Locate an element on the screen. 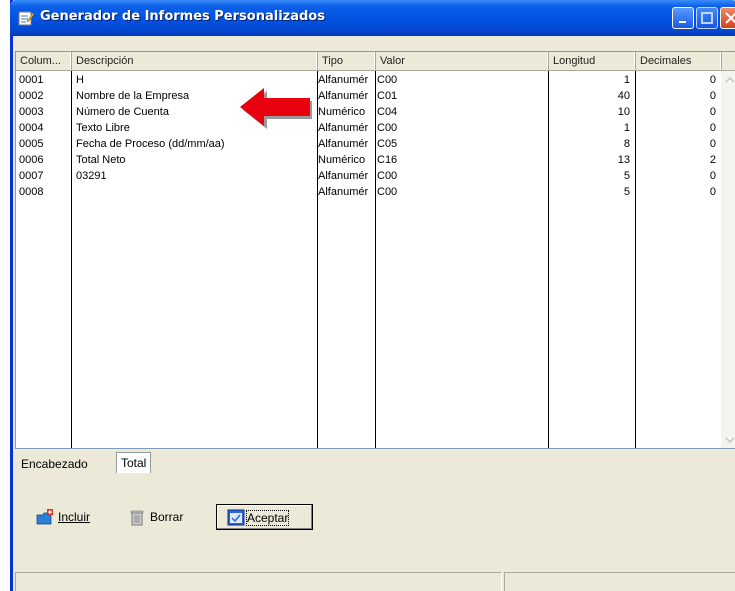 The width and height of the screenshot is (735, 591). cell-value: C05 is located at coordinates (387, 144).